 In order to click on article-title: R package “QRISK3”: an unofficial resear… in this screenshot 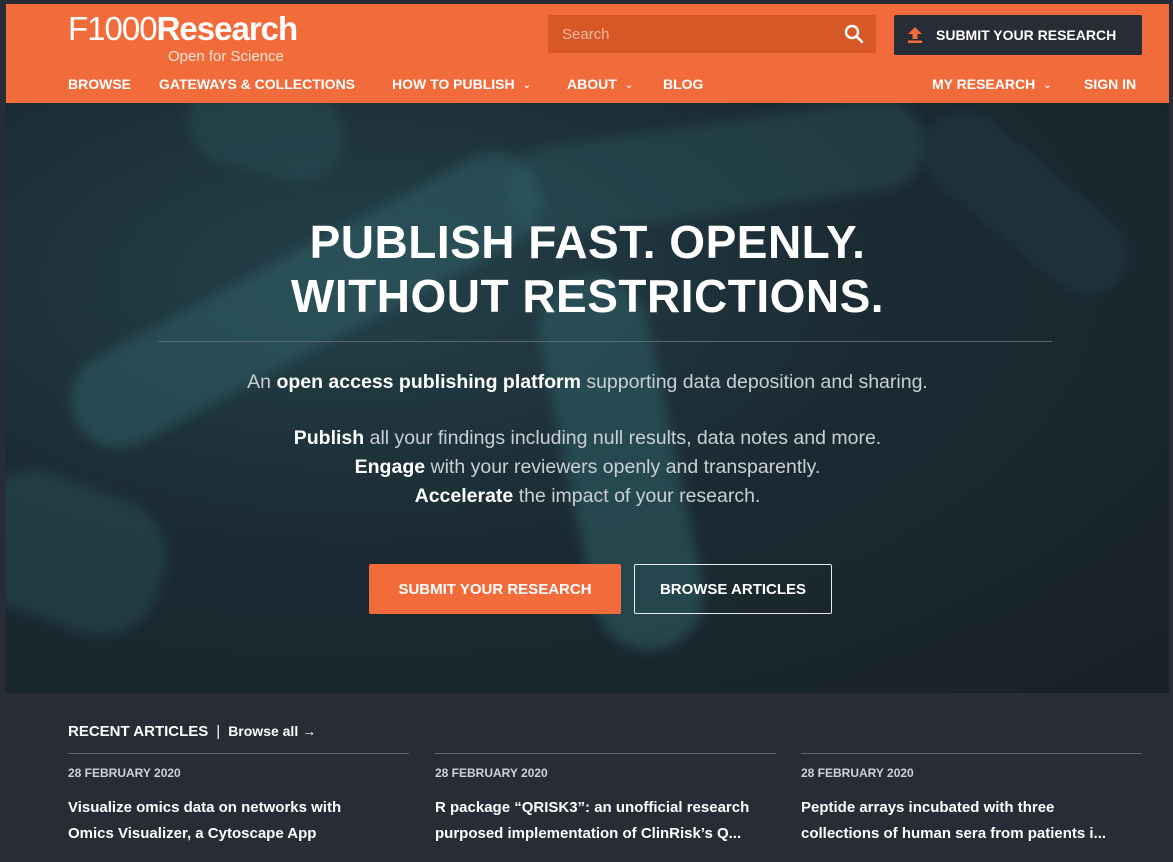, I will do `click(605, 821)`.